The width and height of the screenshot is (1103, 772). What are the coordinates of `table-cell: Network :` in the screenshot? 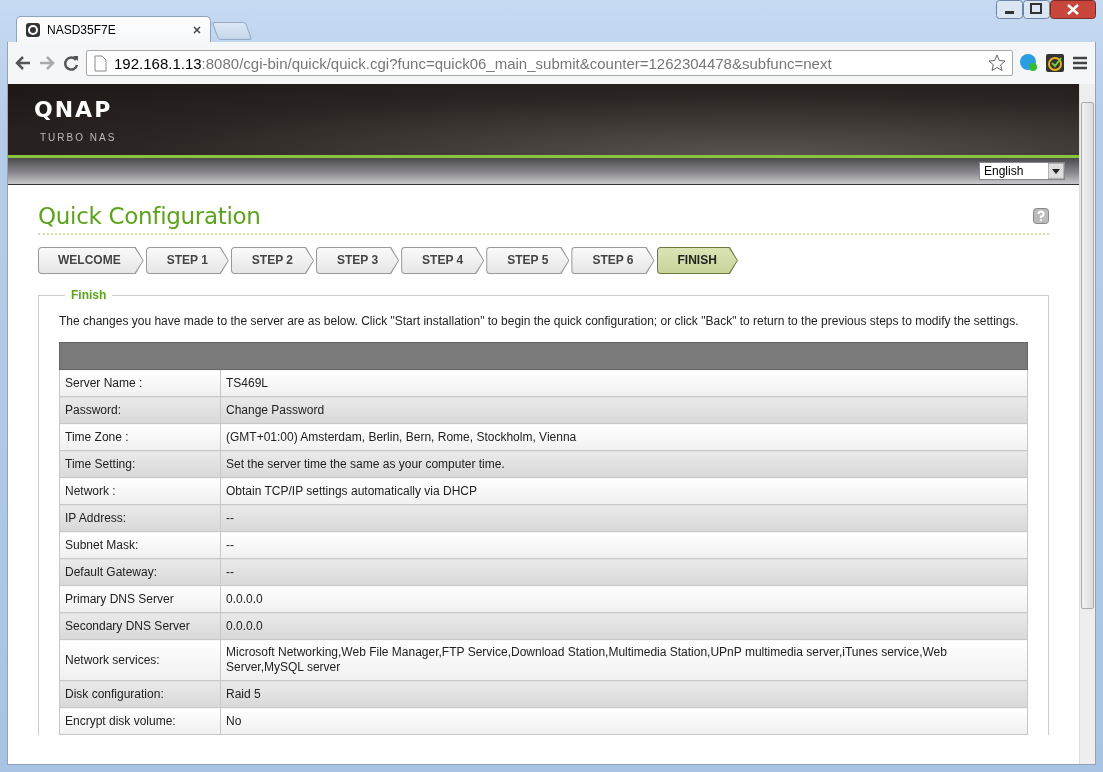 It's located at (140, 491).